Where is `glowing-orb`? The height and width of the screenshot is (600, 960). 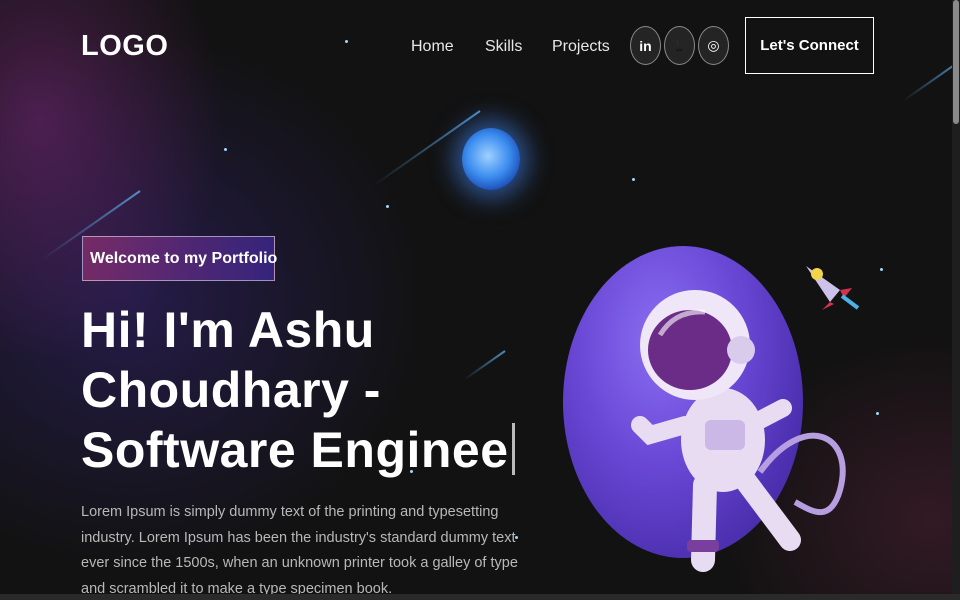
glowing-orb is located at coordinates (491, 159).